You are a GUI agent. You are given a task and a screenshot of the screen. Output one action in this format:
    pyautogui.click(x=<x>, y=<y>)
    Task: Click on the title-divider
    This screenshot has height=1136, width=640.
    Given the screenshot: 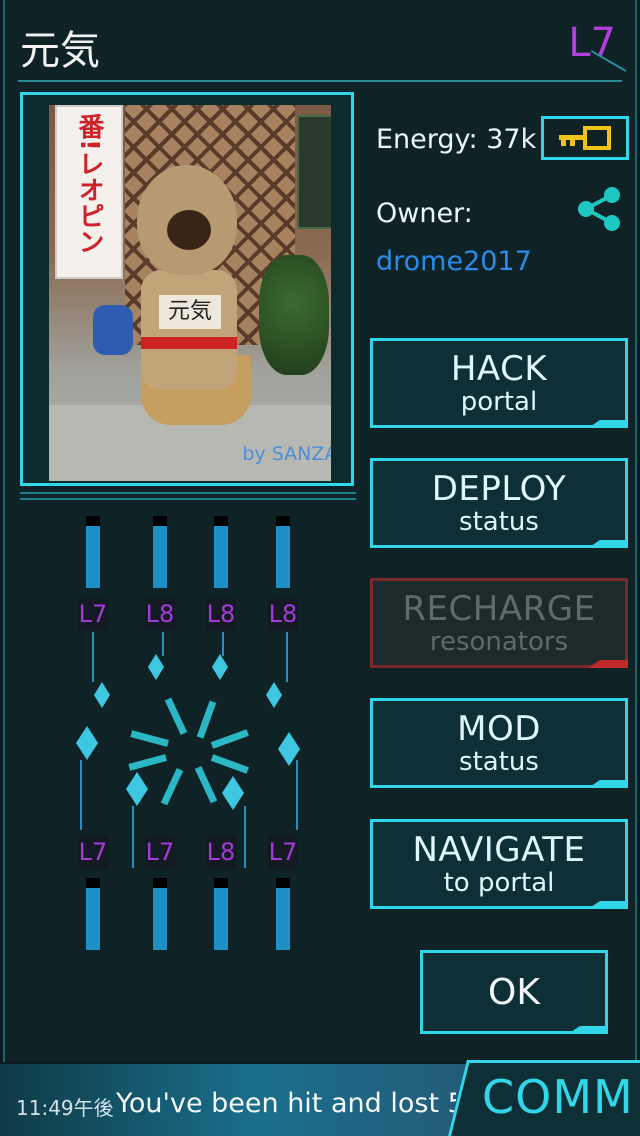 What is the action you would take?
    pyautogui.click(x=320, y=81)
    